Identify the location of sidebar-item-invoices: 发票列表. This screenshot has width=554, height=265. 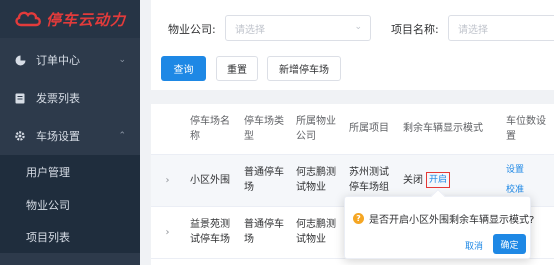
(70, 98).